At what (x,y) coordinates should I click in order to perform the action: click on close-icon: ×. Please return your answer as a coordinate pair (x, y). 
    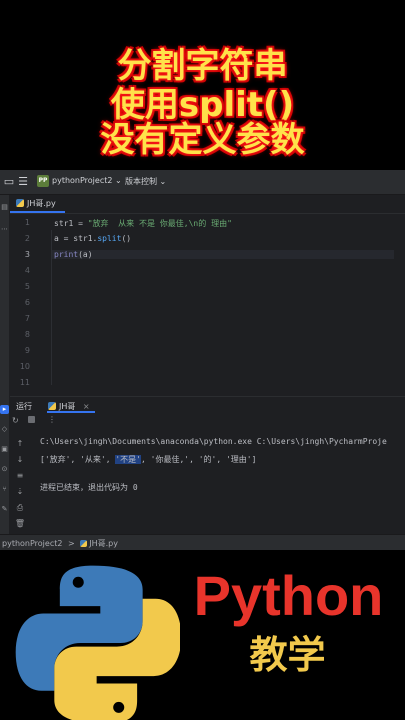
    Looking at the image, I should click on (86, 406).